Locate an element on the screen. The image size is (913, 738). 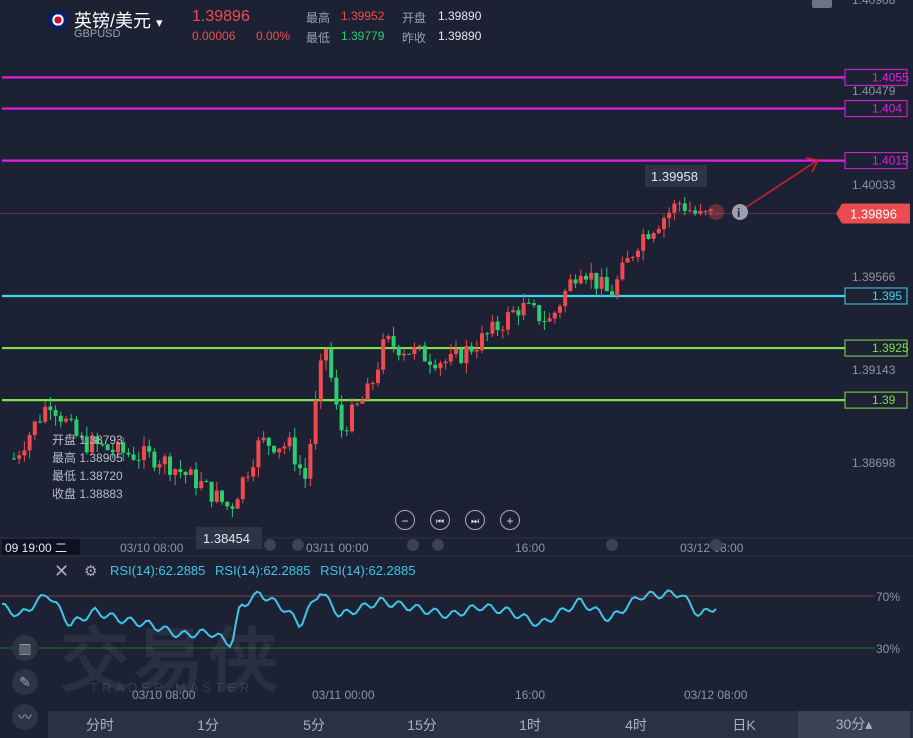
tab-timeshare: 分时 is located at coordinates (100, 725).